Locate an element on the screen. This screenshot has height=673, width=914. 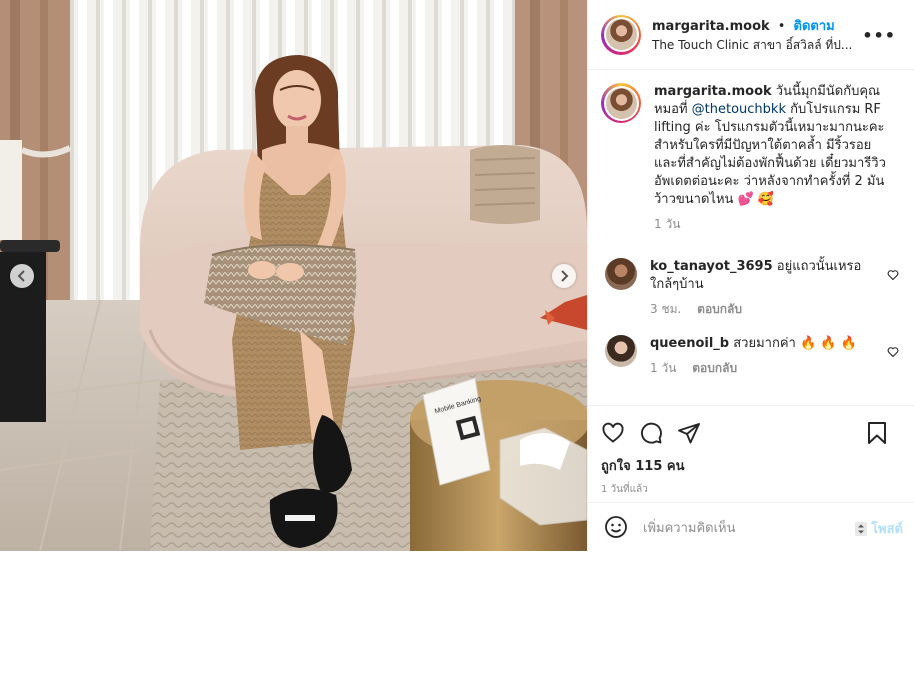
caption-username: margarita.mook is located at coordinates (713, 91).